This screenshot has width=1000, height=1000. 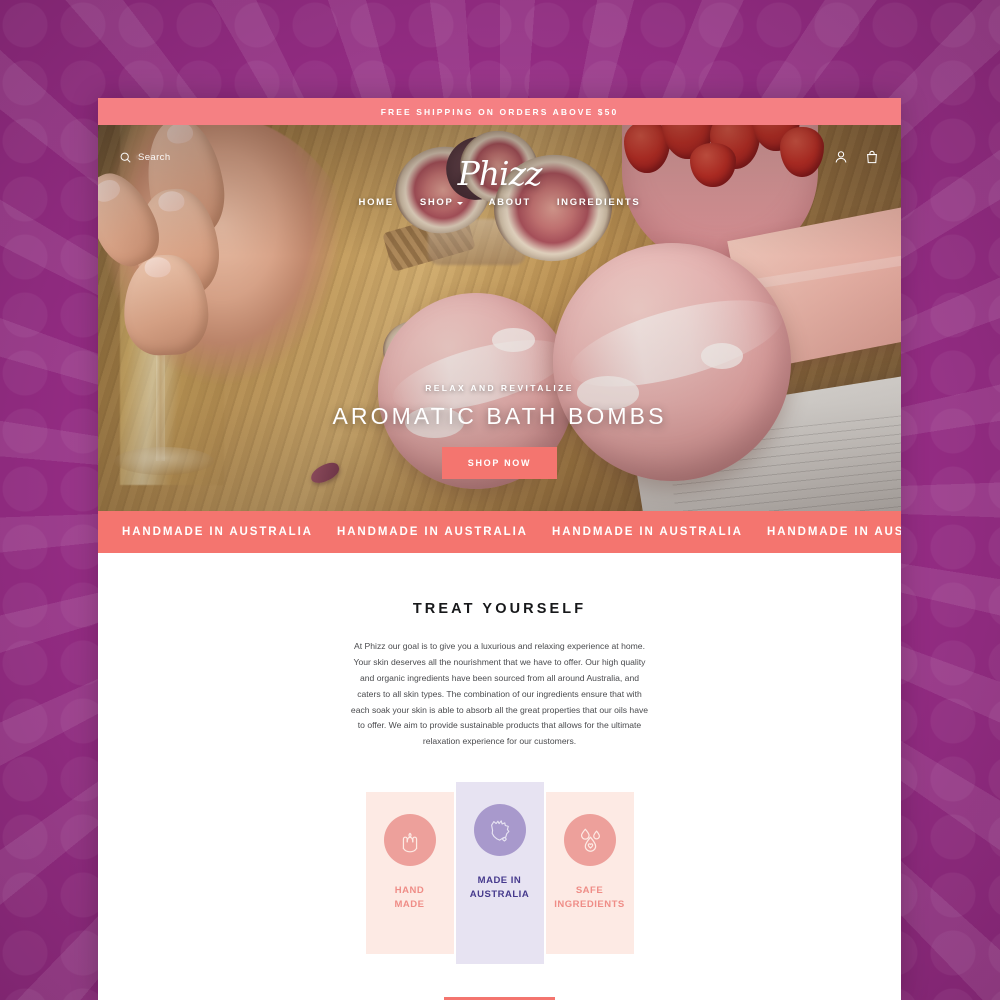 I want to click on hero-title: AROMATIC BATH BOMBS, so click(x=499, y=416).